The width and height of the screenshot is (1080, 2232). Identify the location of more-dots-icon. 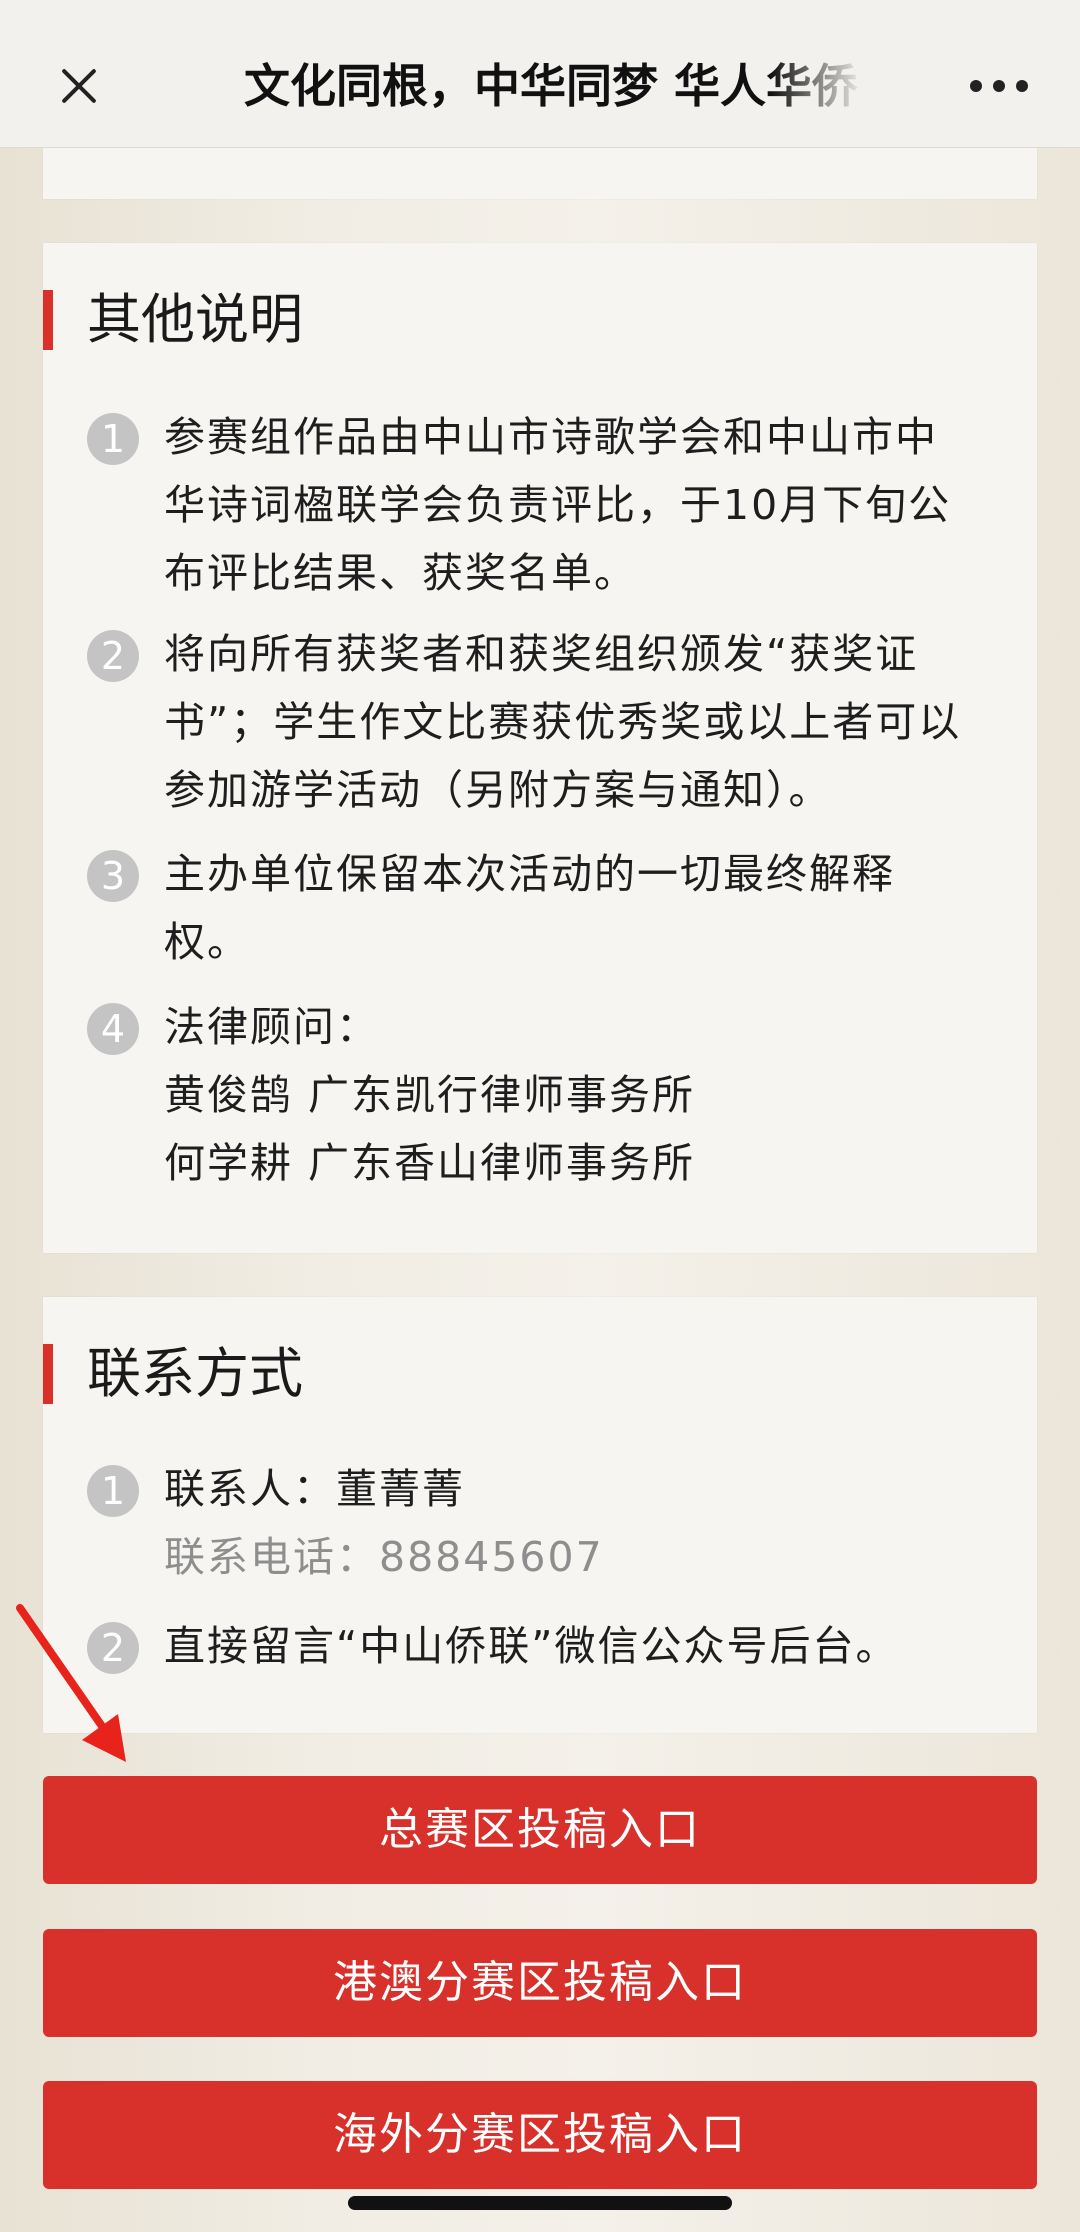
(999, 86).